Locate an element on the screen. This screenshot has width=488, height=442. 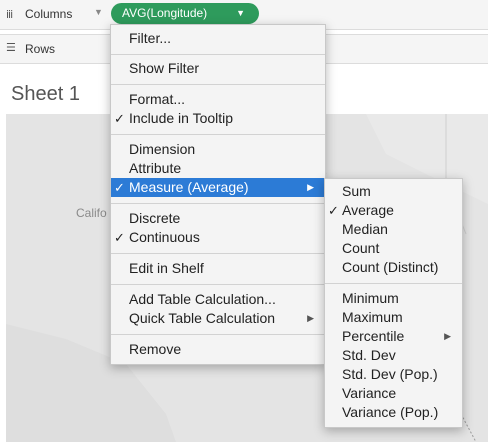
menu-item-dimension: Dimension is located at coordinates (218, 149).